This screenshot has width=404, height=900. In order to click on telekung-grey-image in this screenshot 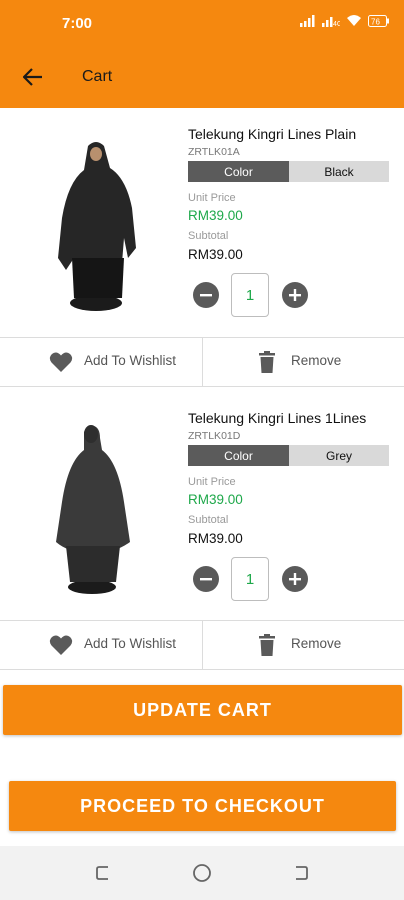, I will do `click(93, 509)`.